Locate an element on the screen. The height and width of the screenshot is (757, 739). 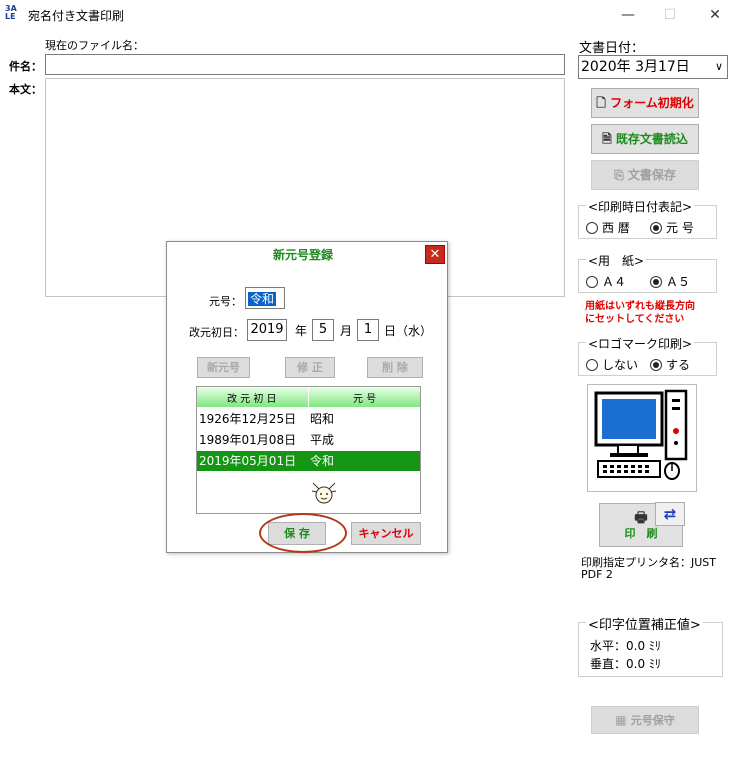
maximize-button: ☐ is located at coordinates (670, 15).